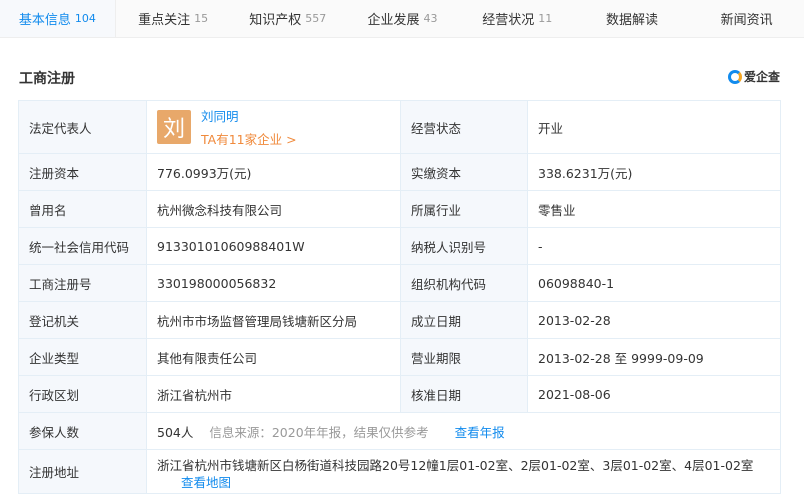 This screenshot has height=499, width=804. I want to click on field-value: 06098840-1, so click(654, 283).